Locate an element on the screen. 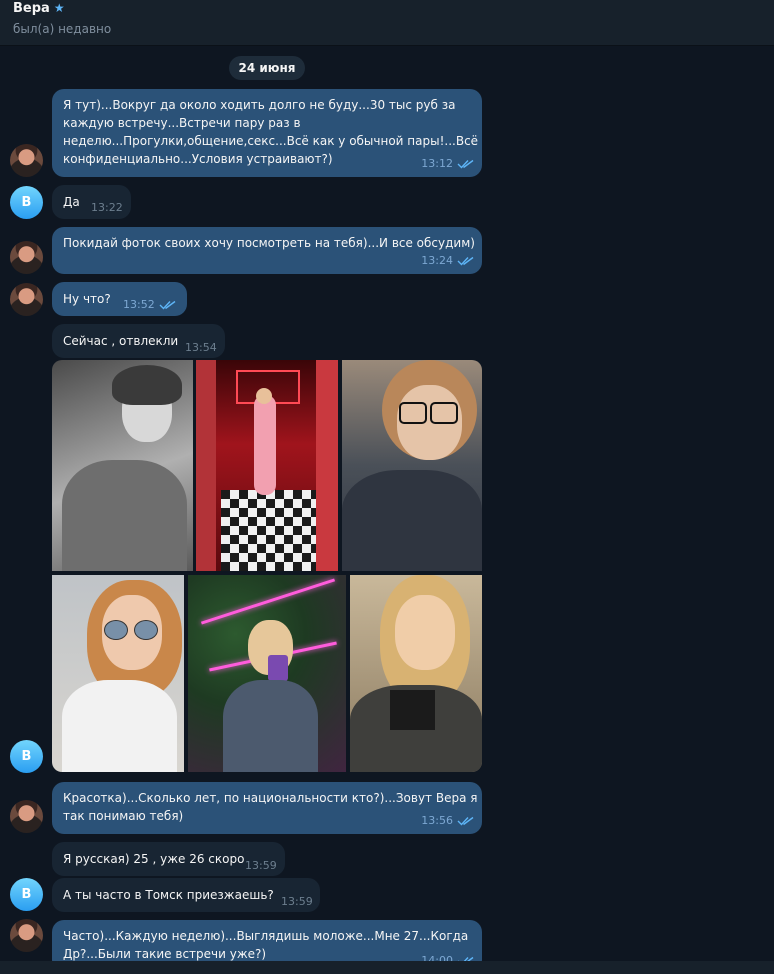 The width and height of the screenshot is (774, 974). message-time: 13:52 is located at coordinates (139, 304).